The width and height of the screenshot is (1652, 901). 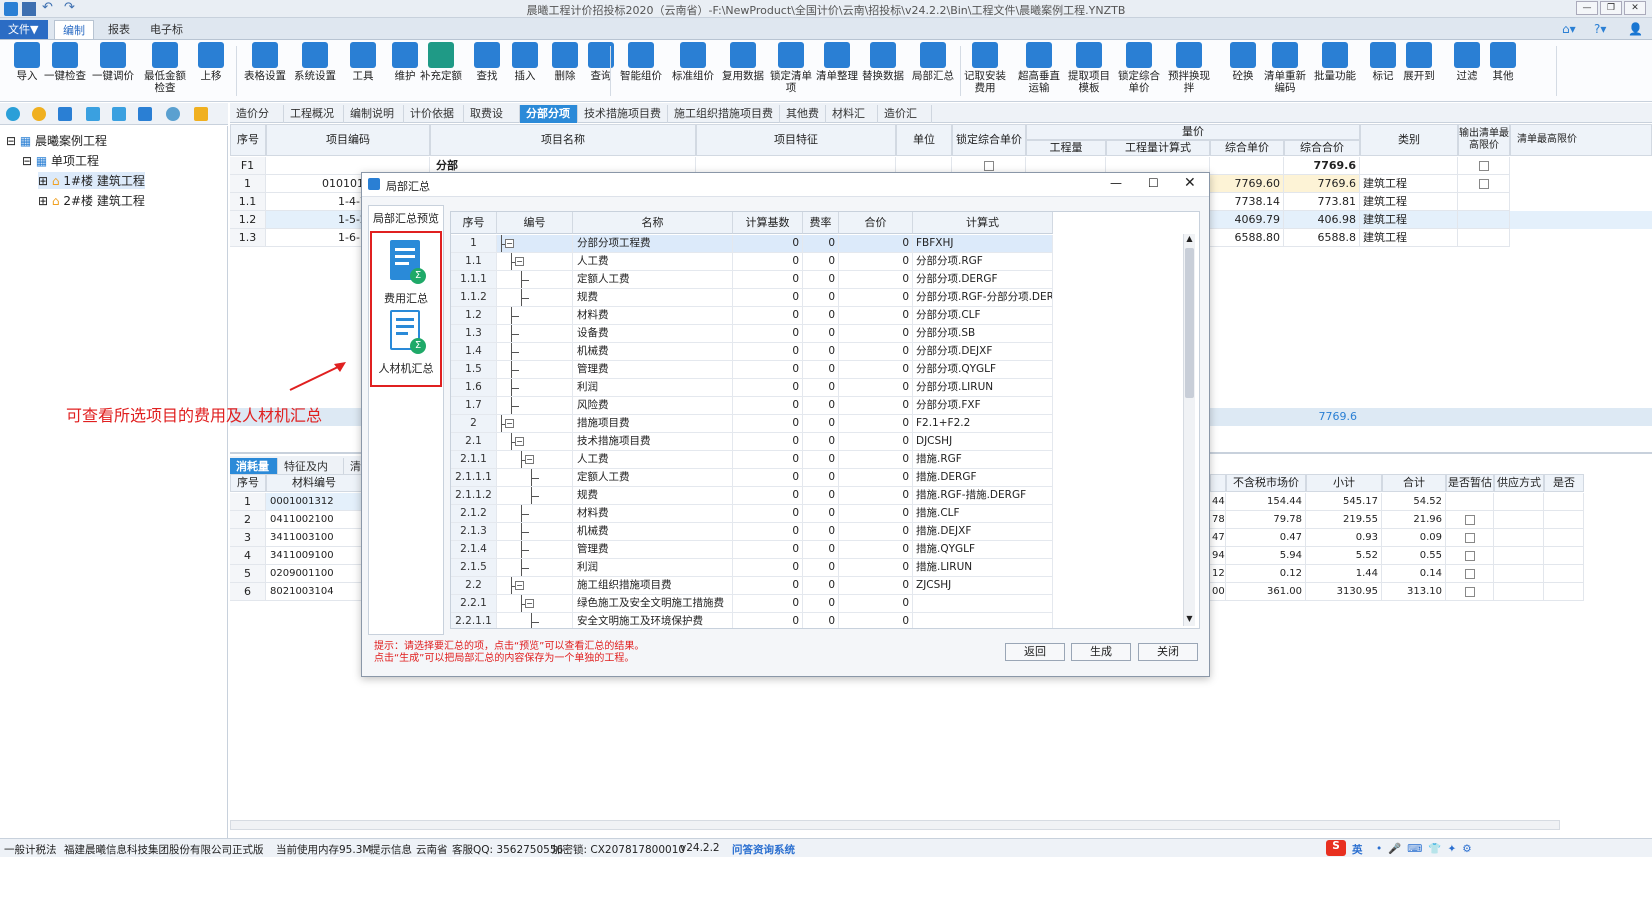 I want to click on ribbon-7-button: 工具, so click(x=363, y=62).